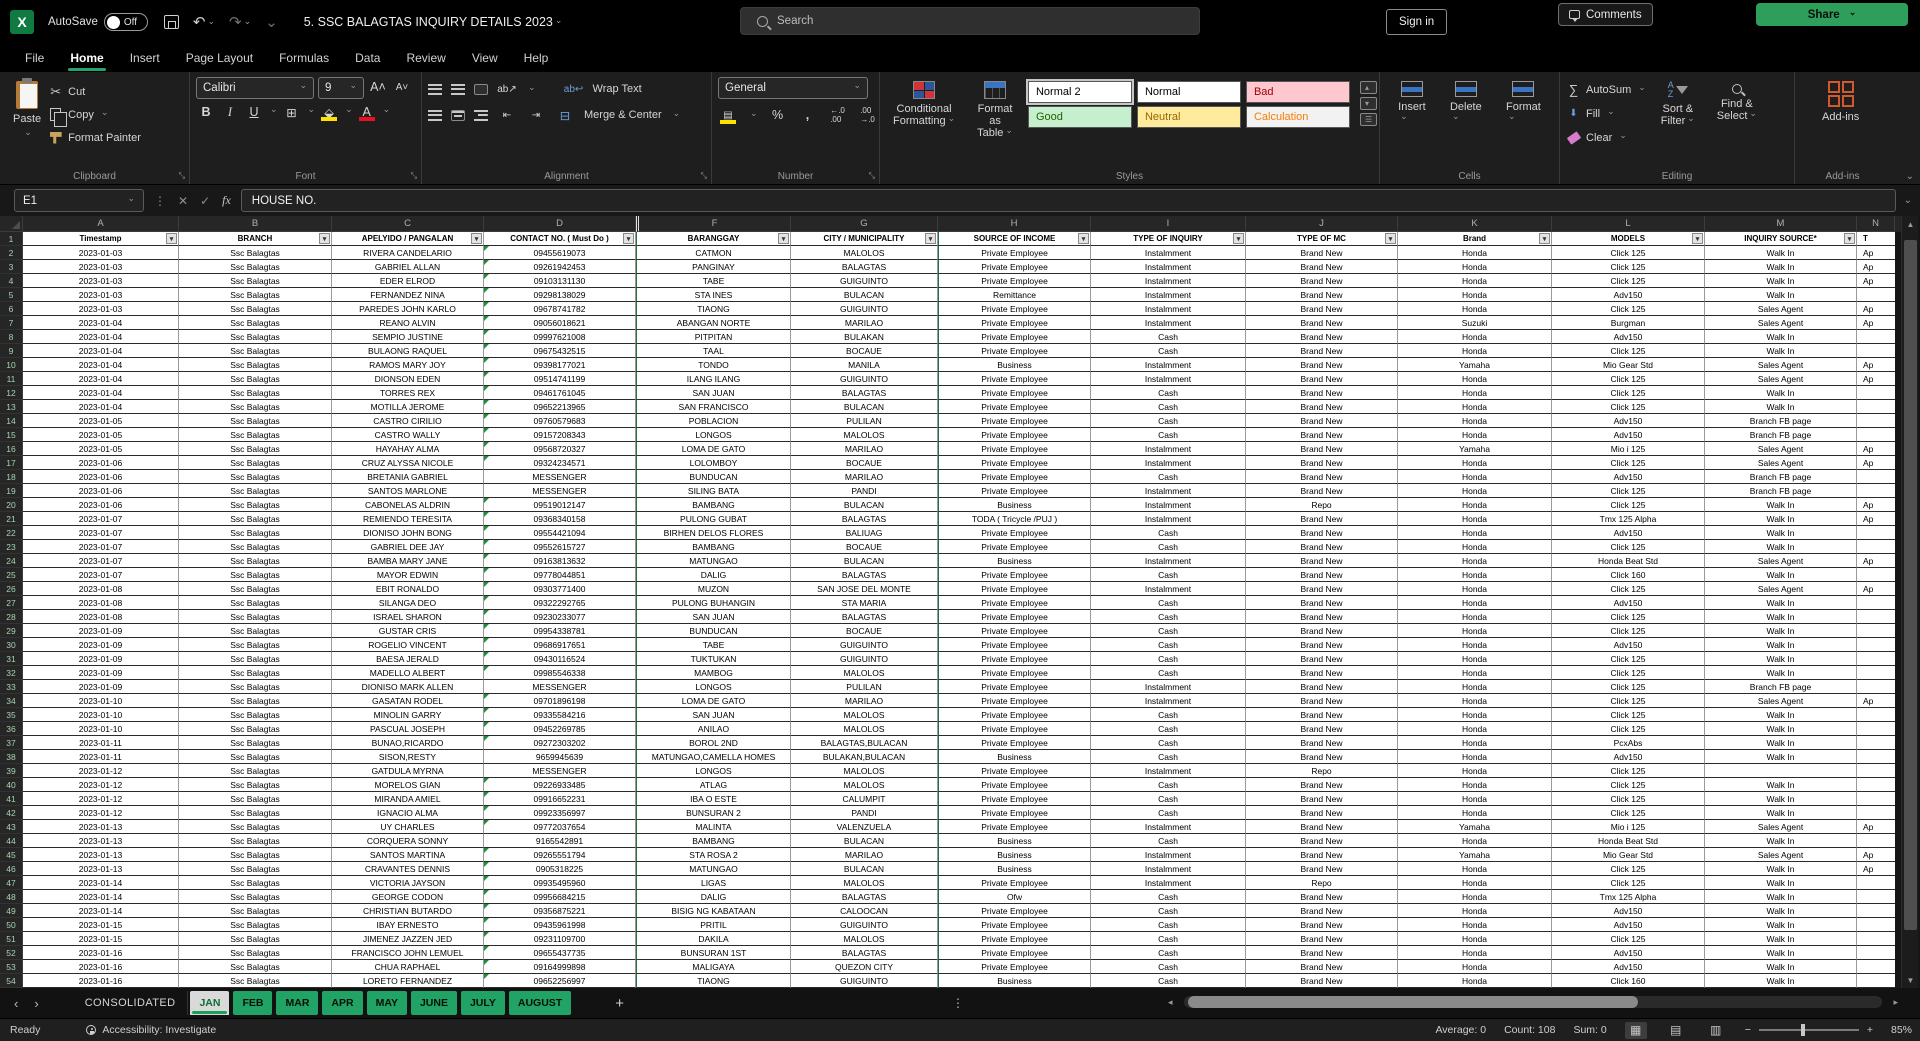 The width and height of the screenshot is (1920, 1041). I want to click on cell: Business, so click(1014, 757).